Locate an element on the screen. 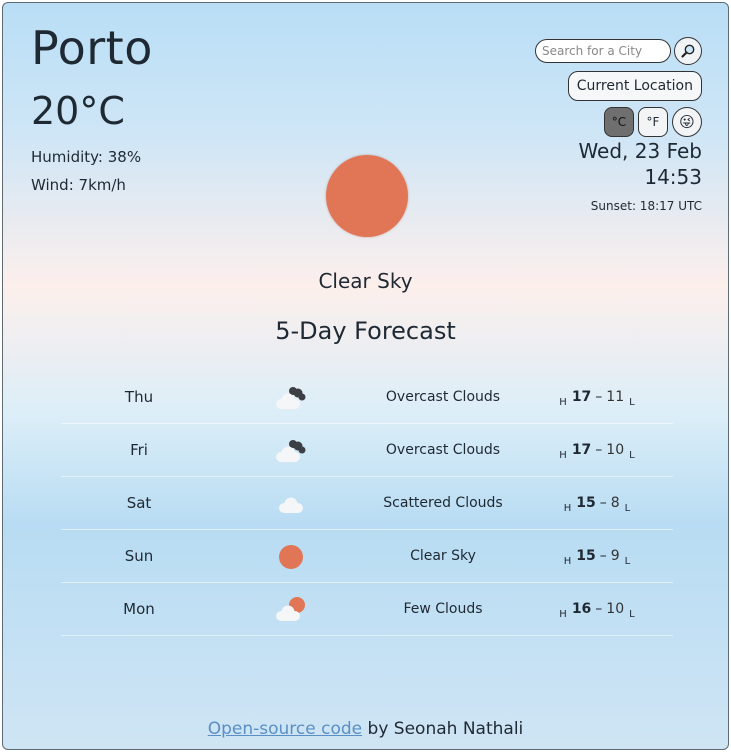 This screenshot has width=731, height=752. forecast-low: 11 is located at coordinates (615, 397).